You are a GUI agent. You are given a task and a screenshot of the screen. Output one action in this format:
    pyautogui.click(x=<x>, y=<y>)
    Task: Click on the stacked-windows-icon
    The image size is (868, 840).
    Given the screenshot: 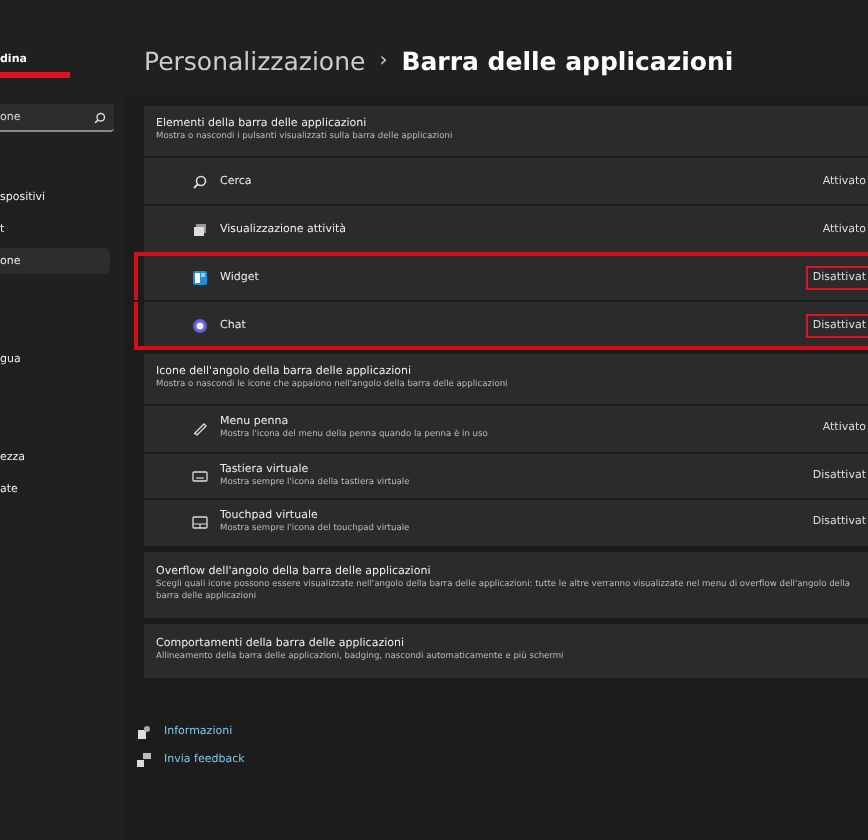 What is the action you would take?
    pyautogui.click(x=200, y=229)
    